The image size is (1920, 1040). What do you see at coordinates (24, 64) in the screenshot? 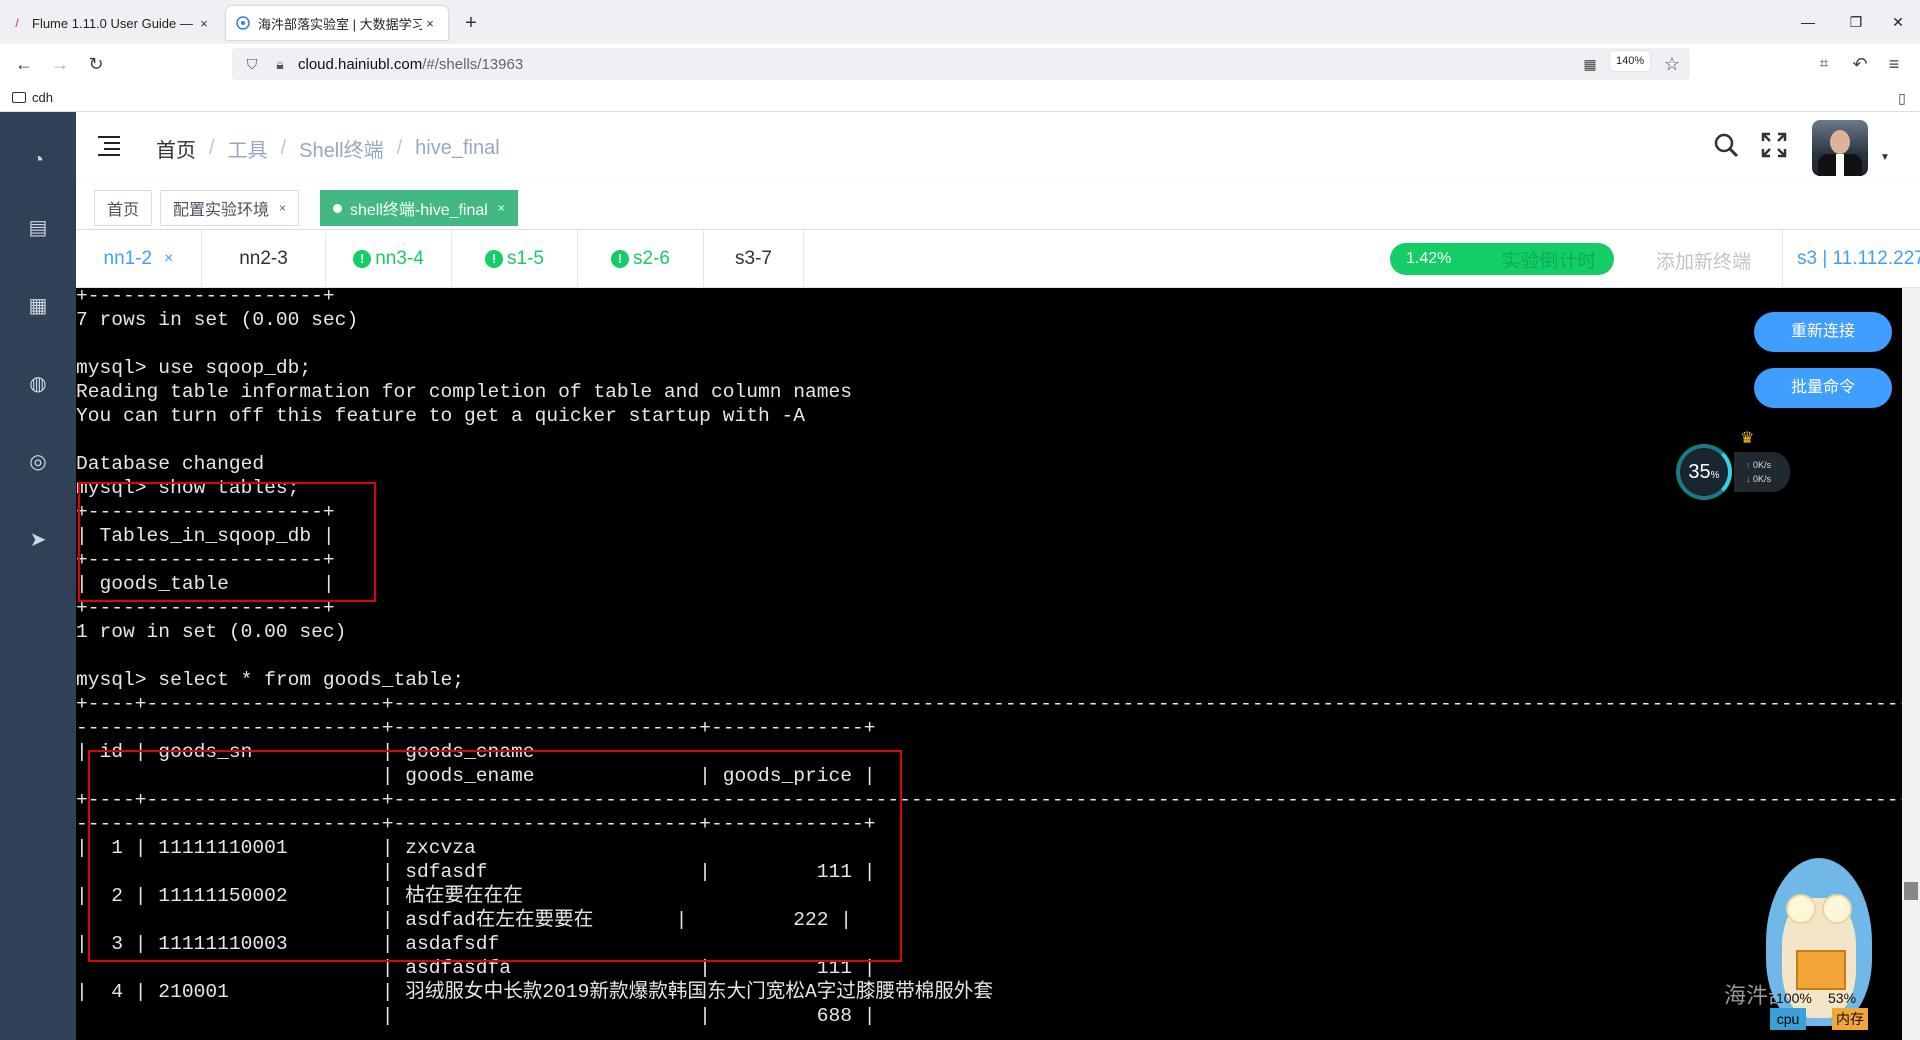
I see `back-icon: ←` at bounding box center [24, 64].